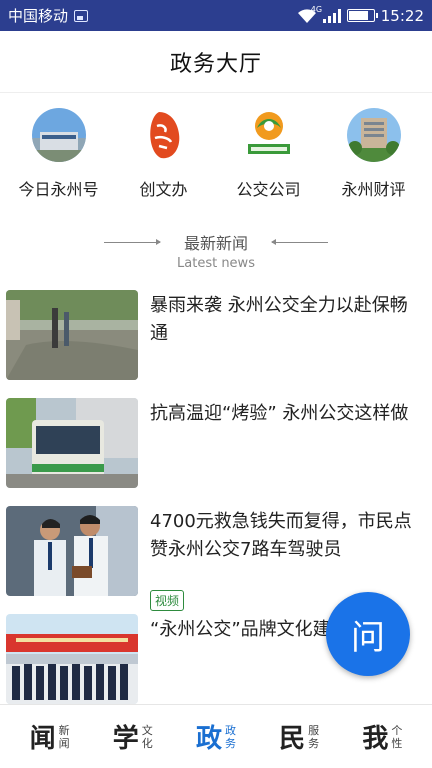  What do you see at coordinates (397, 730) in the screenshot?
I see `nav-profile-label: 个` at bounding box center [397, 730].